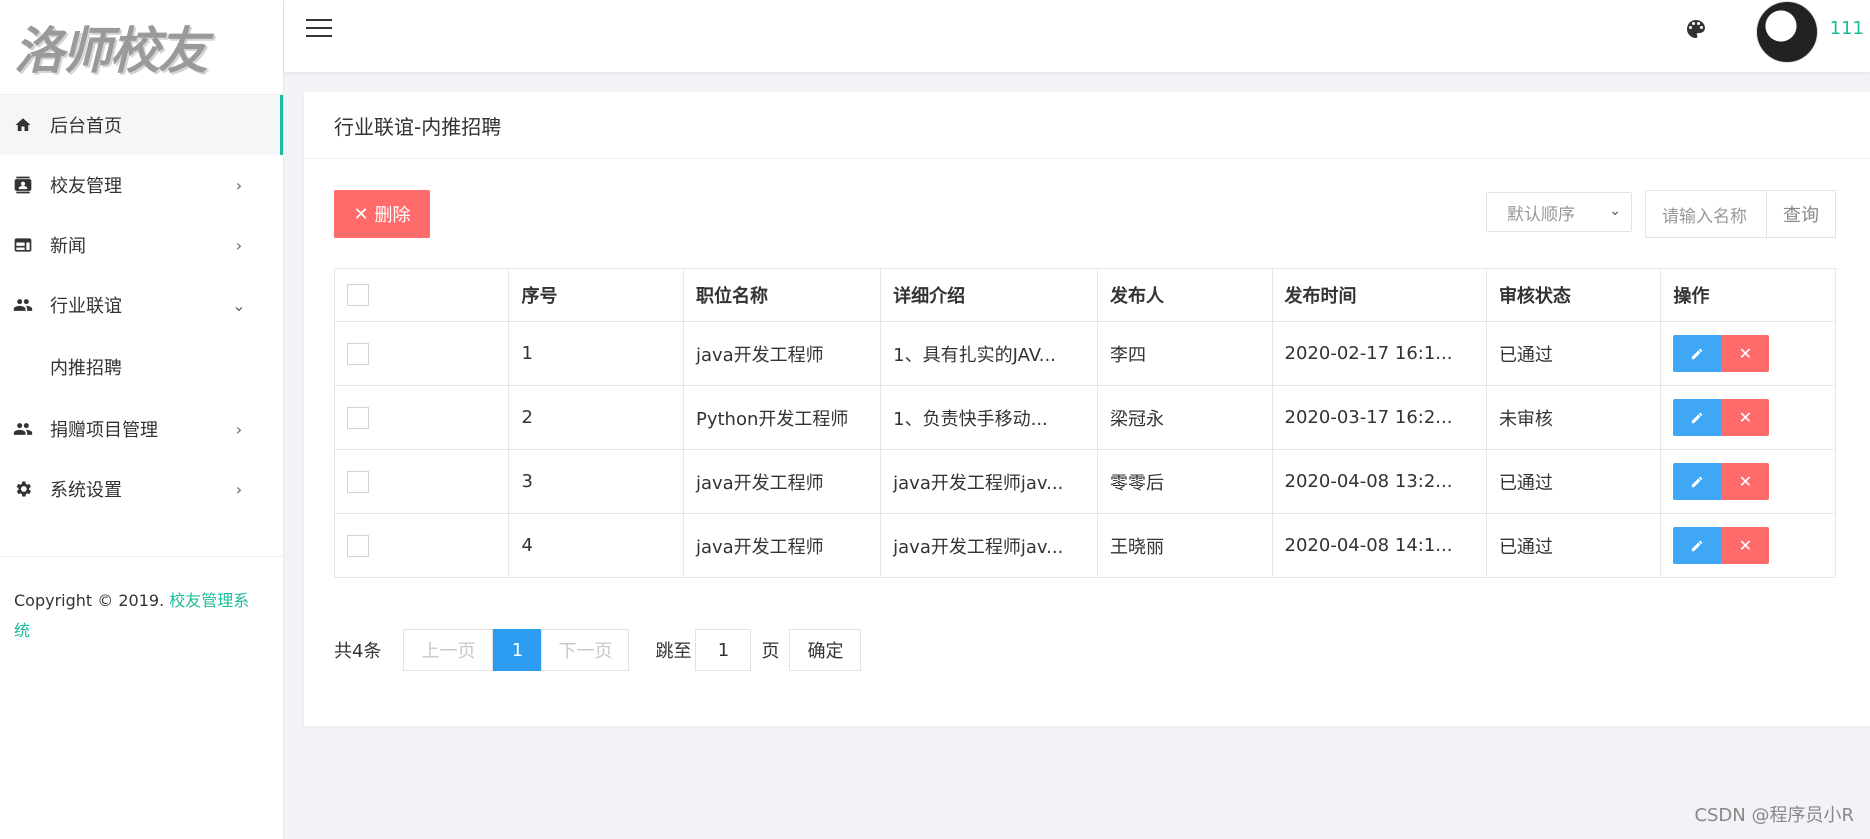 Image resolution: width=1870 pixels, height=839 pixels. I want to click on search-input: 请输入名称, so click(1706, 214).